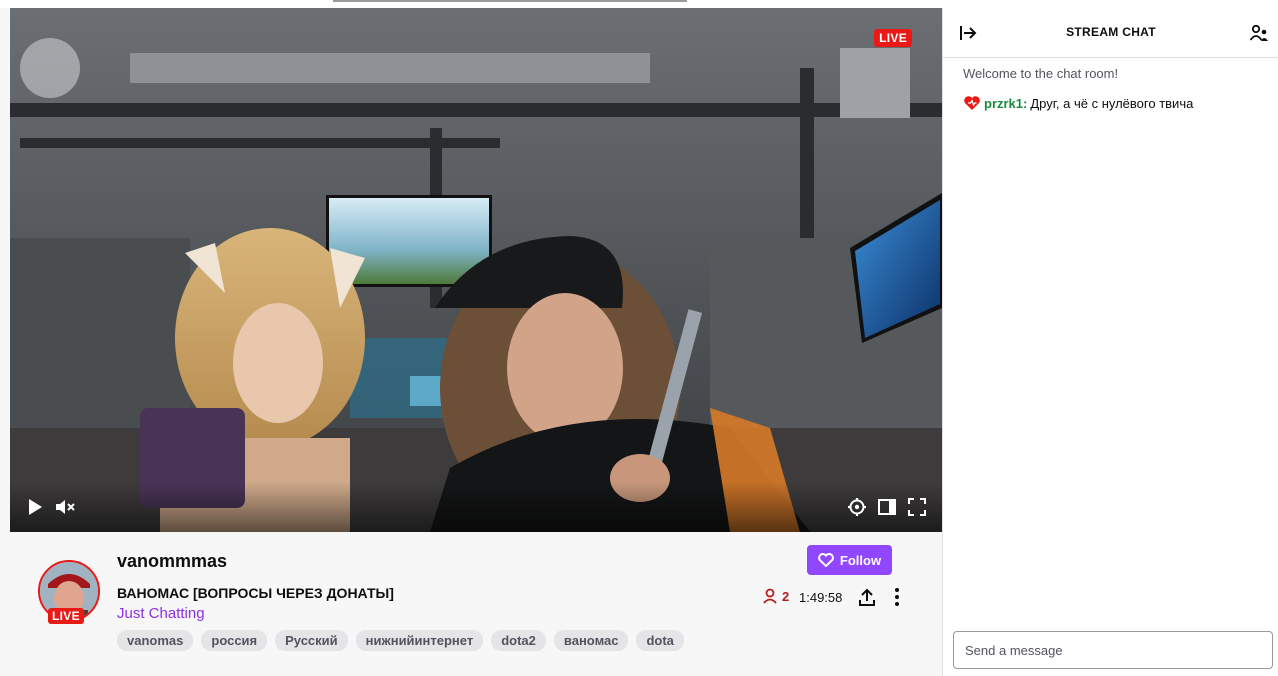 Image resolution: width=1278 pixels, height=676 pixels. I want to click on more-vertical-icon, so click(897, 597).